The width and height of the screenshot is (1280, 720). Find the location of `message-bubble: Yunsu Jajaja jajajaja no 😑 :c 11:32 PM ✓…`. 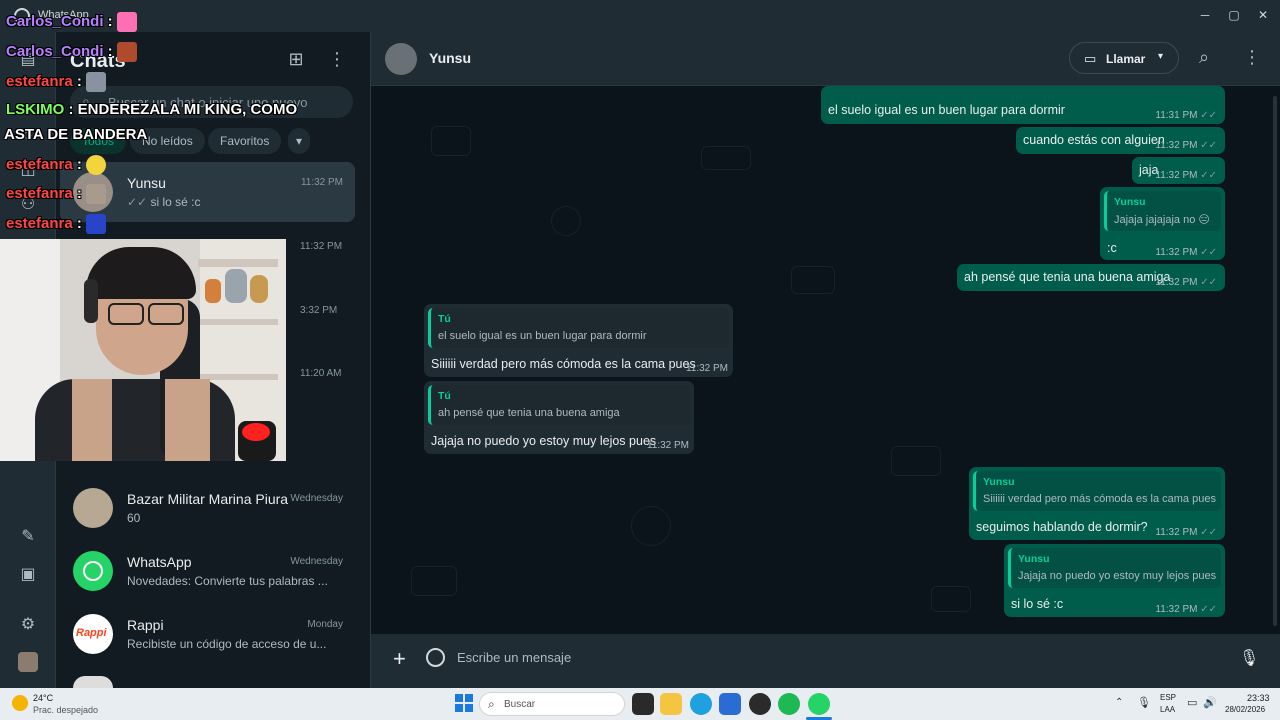

message-bubble: Yunsu Jajaja jajajaja no 😑 :c 11:32 PM ✓… is located at coordinates (1162, 223).